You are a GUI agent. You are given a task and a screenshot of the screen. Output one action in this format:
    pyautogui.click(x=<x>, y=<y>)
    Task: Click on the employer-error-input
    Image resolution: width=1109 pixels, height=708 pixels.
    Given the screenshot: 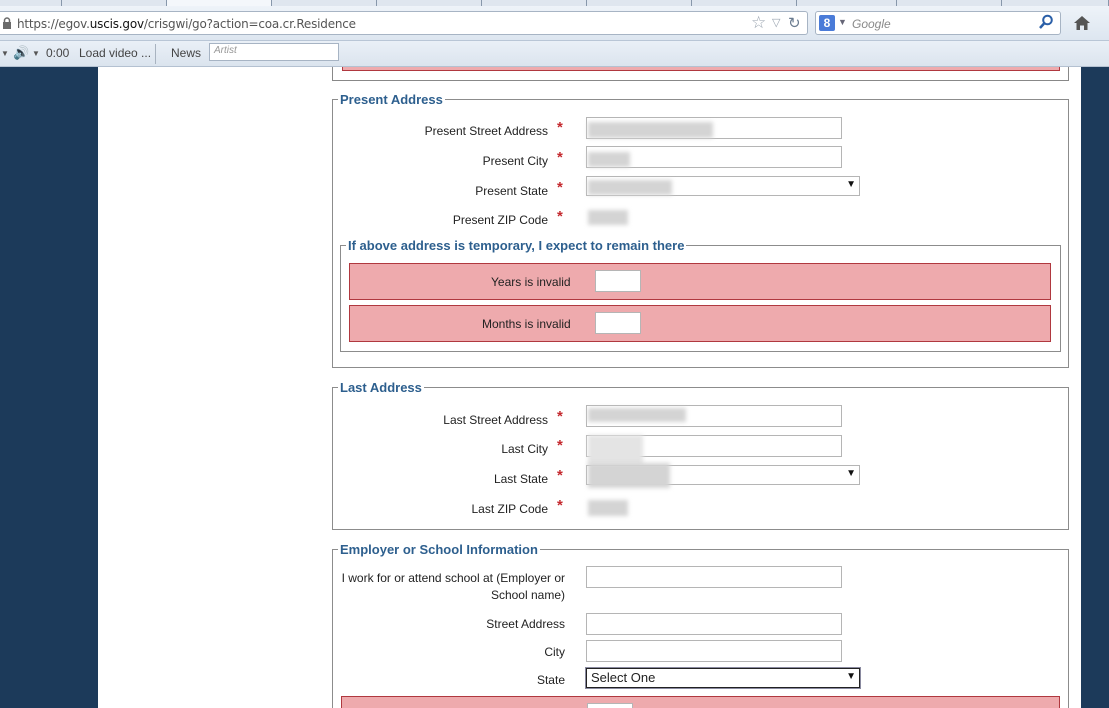 What is the action you would take?
    pyautogui.click(x=610, y=705)
    